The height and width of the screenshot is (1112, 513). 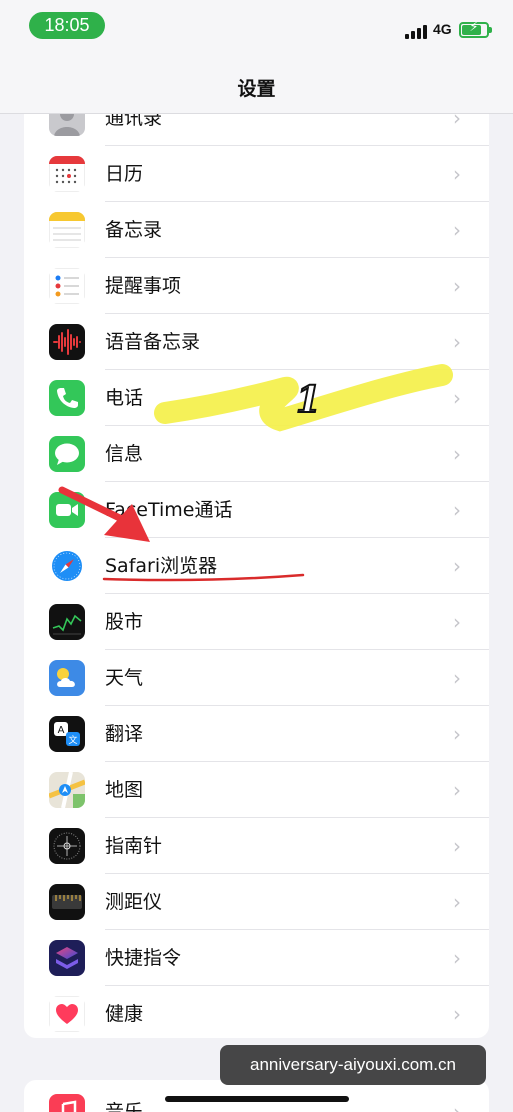 What do you see at coordinates (256, 902) in the screenshot?
I see `settings-row-measure: 测距仪 ›` at bounding box center [256, 902].